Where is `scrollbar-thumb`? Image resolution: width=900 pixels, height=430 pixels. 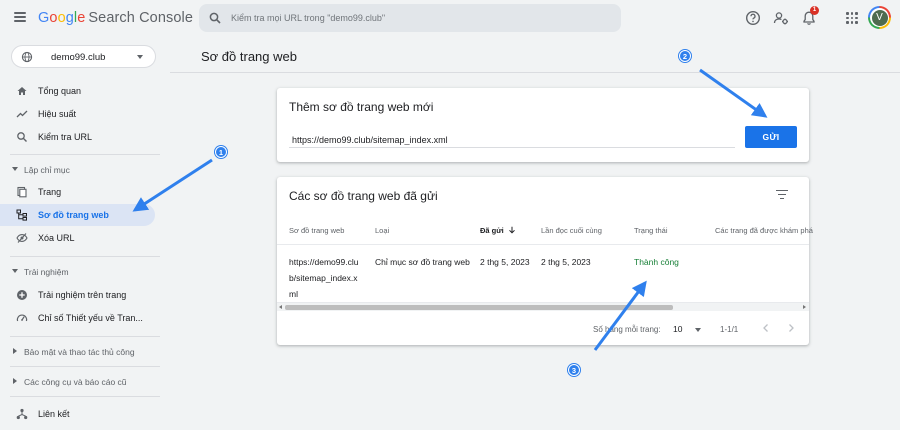
scrollbar-thumb is located at coordinates (479, 307).